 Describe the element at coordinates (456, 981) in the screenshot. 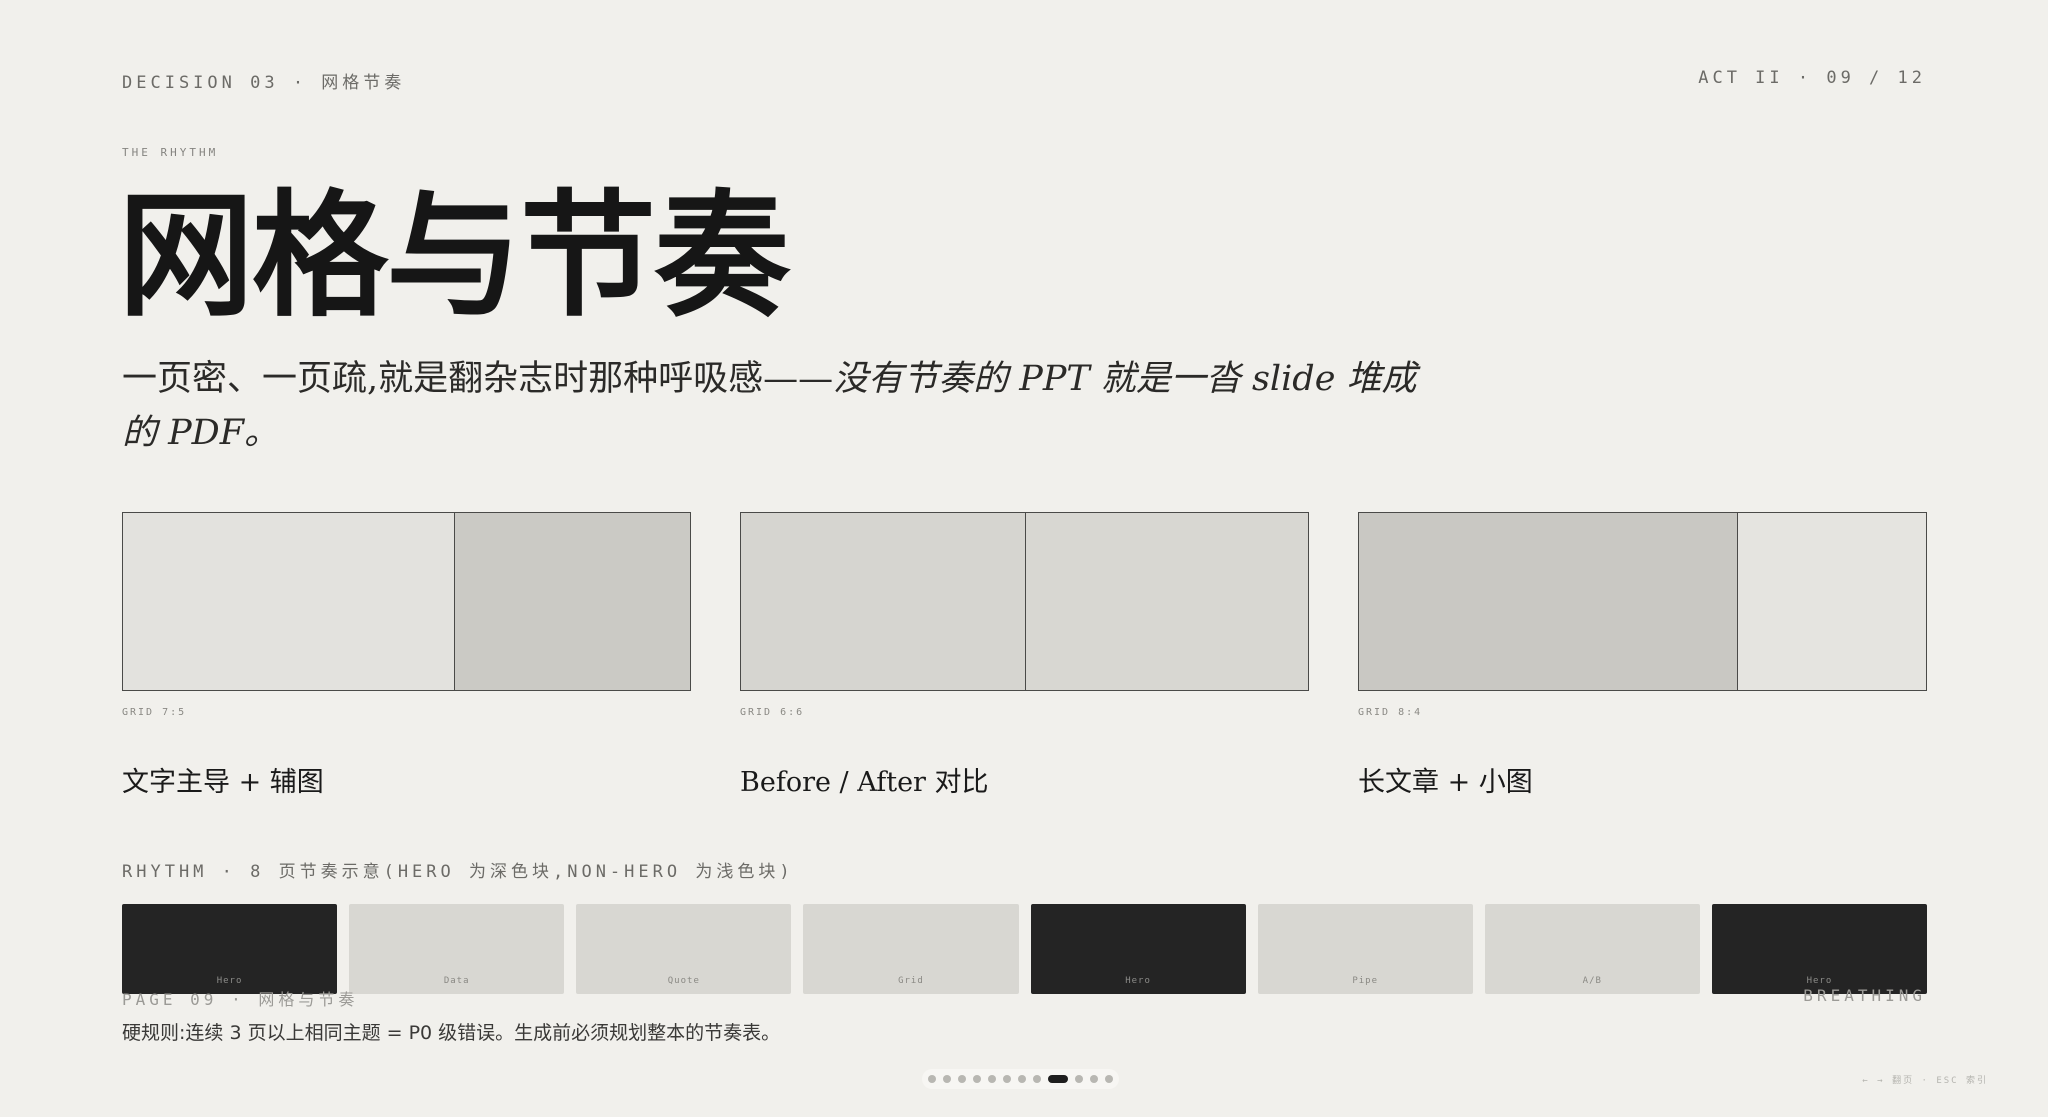

I see `rhythm-block-label: Data` at that location.